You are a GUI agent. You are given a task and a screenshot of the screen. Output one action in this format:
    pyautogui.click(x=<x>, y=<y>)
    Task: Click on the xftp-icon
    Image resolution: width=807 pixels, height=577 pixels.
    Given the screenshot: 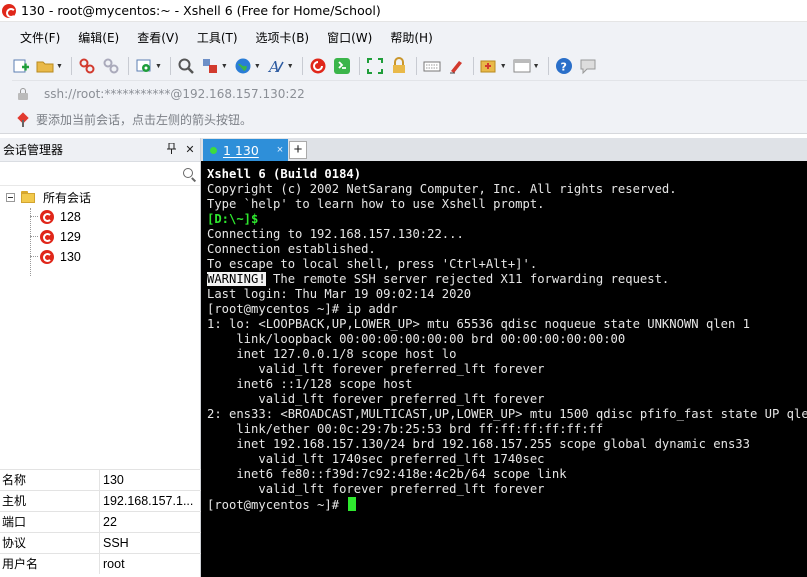 What is the action you would take?
    pyautogui.click(x=342, y=66)
    